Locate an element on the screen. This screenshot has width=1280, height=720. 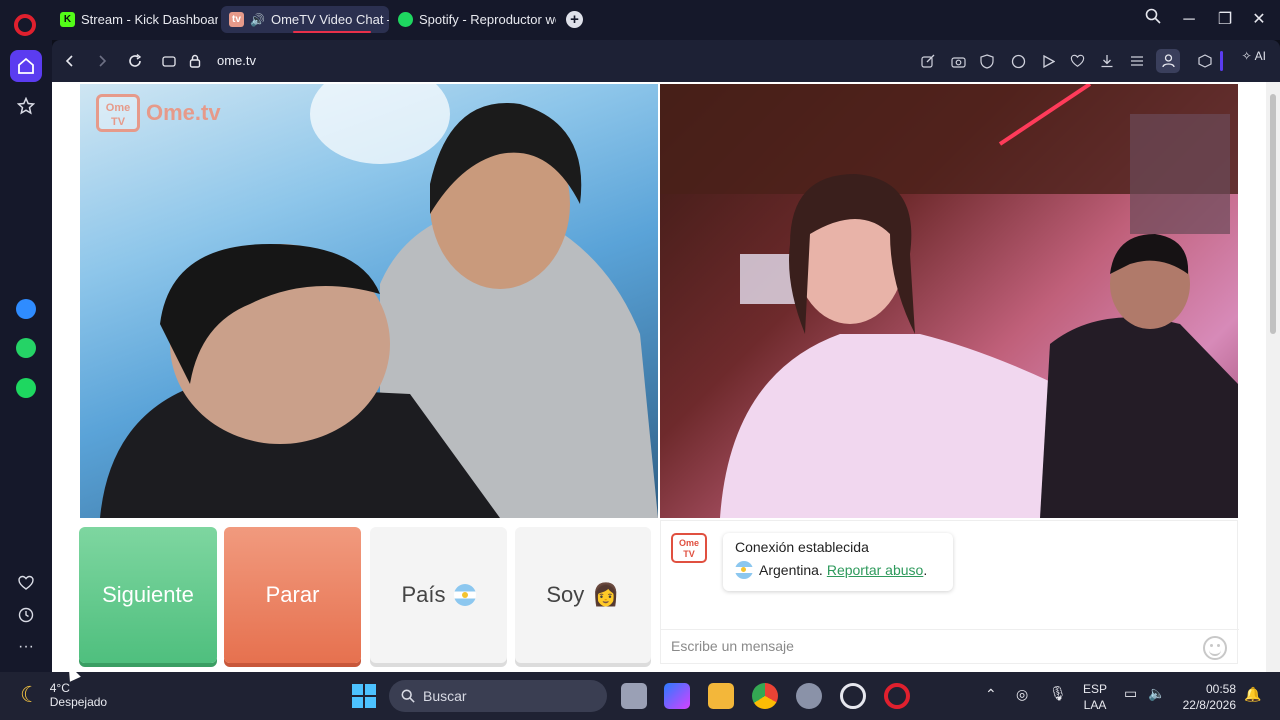
reload-icon is located at coordinates (135, 61).